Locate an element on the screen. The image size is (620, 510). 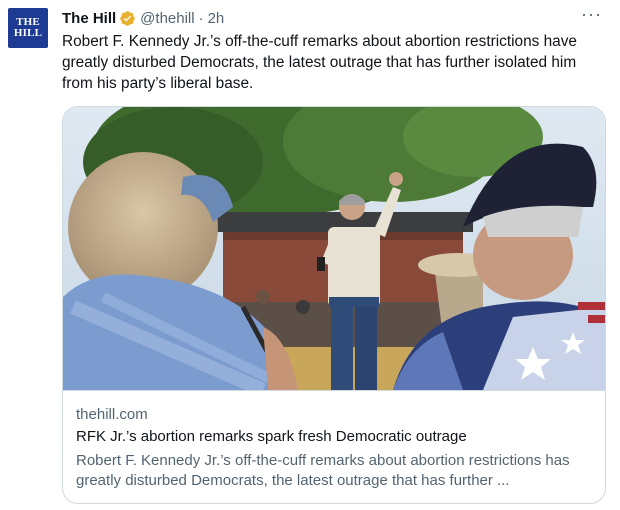
link-domain: thehill.com is located at coordinates (112, 414).